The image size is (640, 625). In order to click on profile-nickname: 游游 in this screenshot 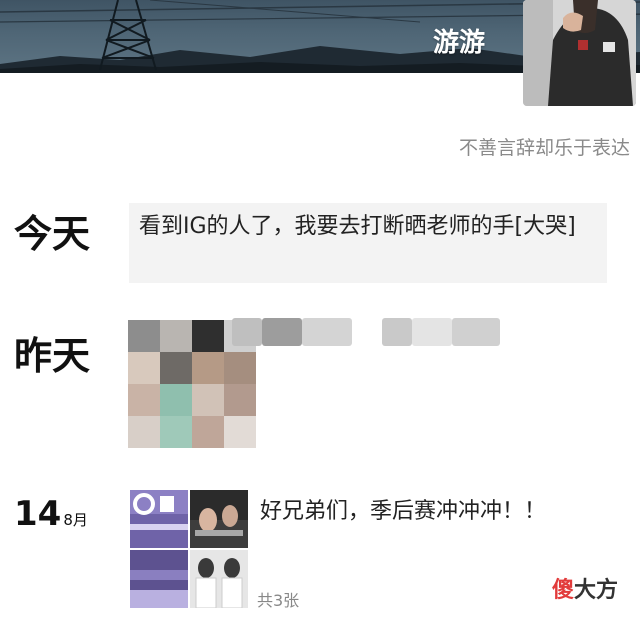, I will do `click(459, 40)`.